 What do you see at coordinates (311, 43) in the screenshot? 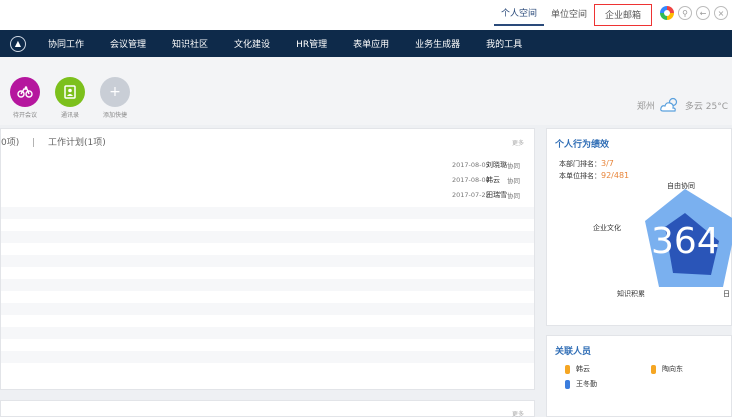
I see `nav-hr: HR管理` at bounding box center [311, 43].